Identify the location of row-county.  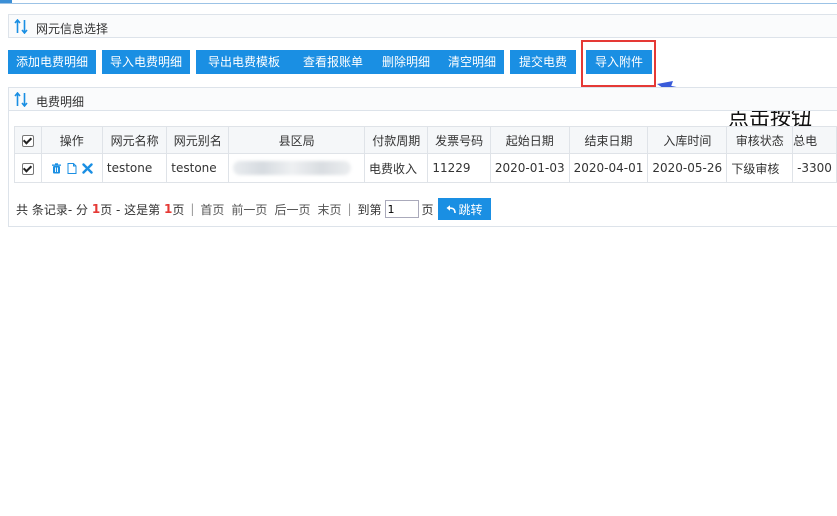
(297, 168).